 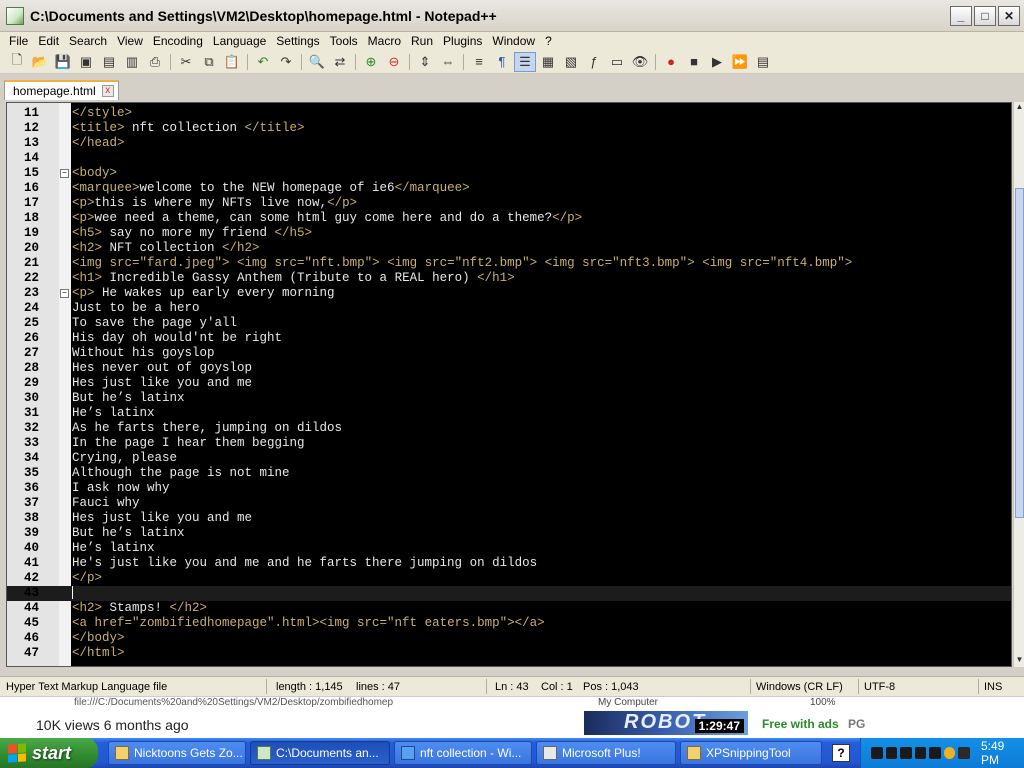 What do you see at coordinates (502, 62) in the screenshot?
I see `show-all-chars-icon: ¶` at bounding box center [502, 62].